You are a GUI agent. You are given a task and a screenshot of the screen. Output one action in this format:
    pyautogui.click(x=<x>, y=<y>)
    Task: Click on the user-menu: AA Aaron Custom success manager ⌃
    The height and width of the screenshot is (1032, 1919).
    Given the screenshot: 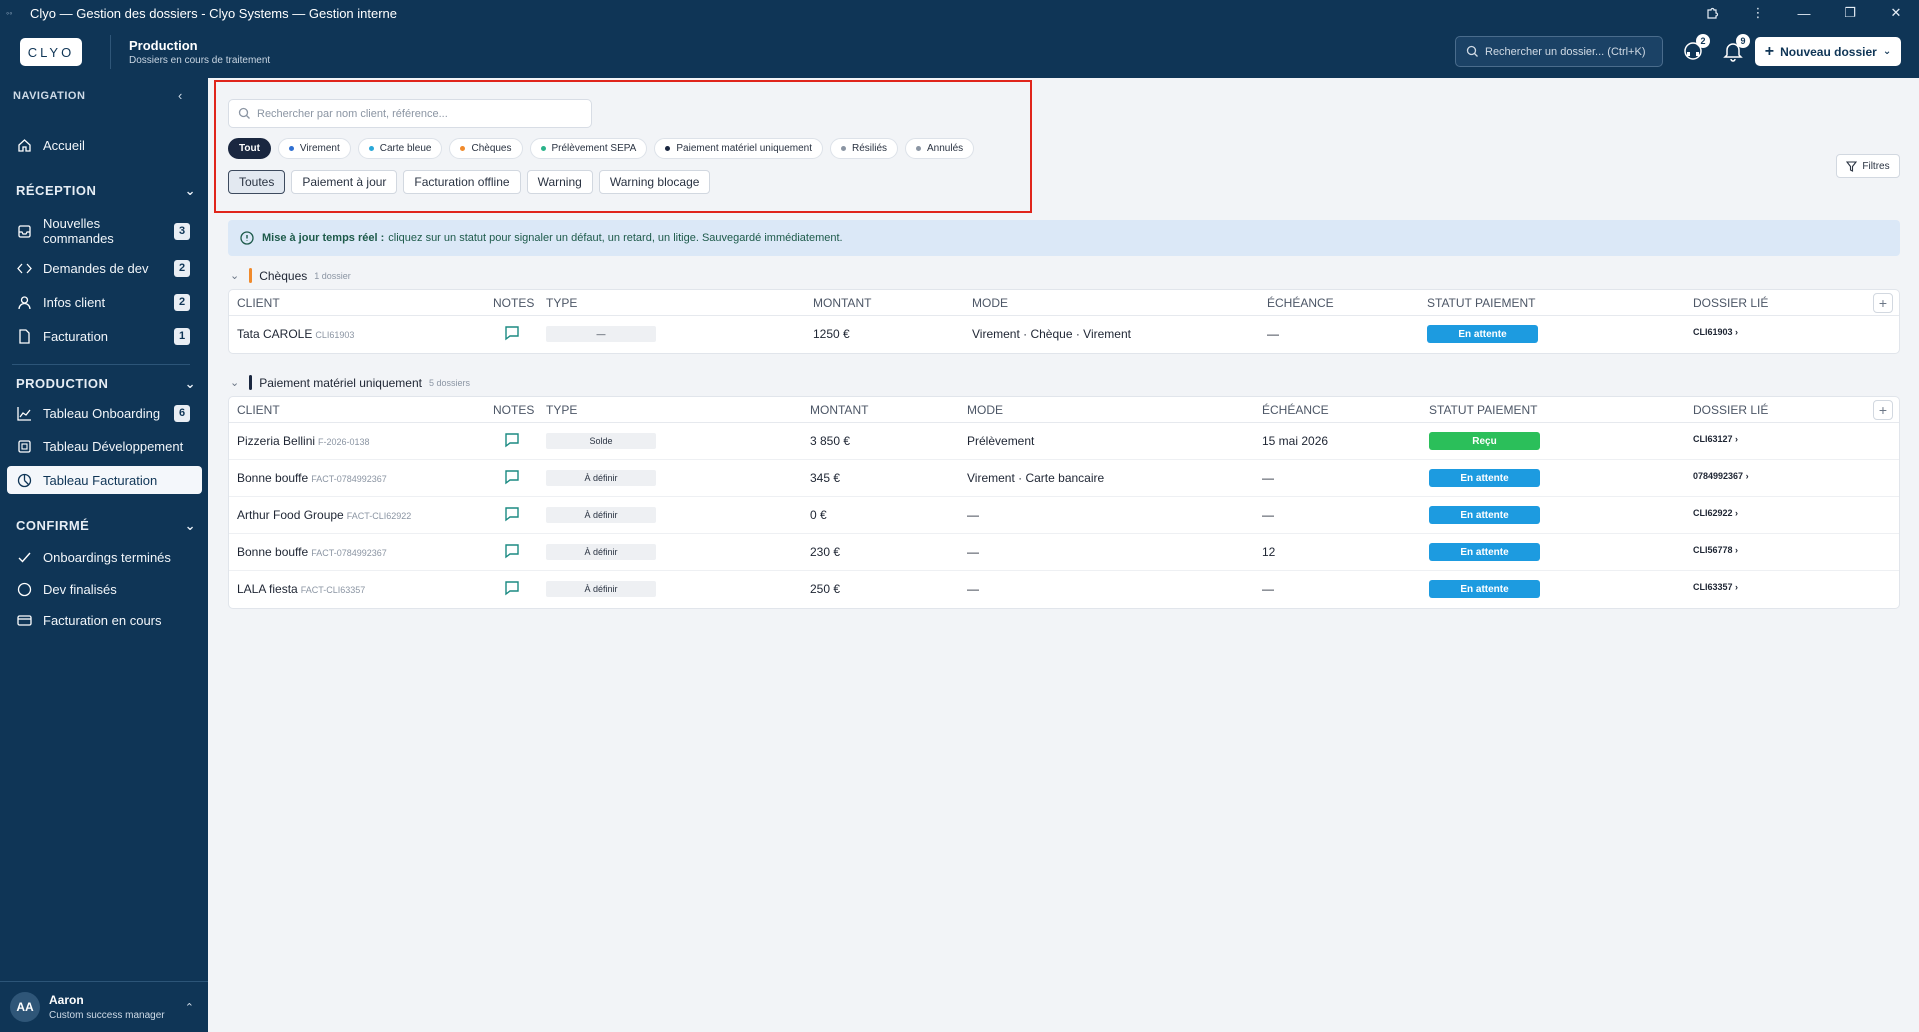 What is the action you would take?
    pyautogui.click(x=104, y=1006)
    